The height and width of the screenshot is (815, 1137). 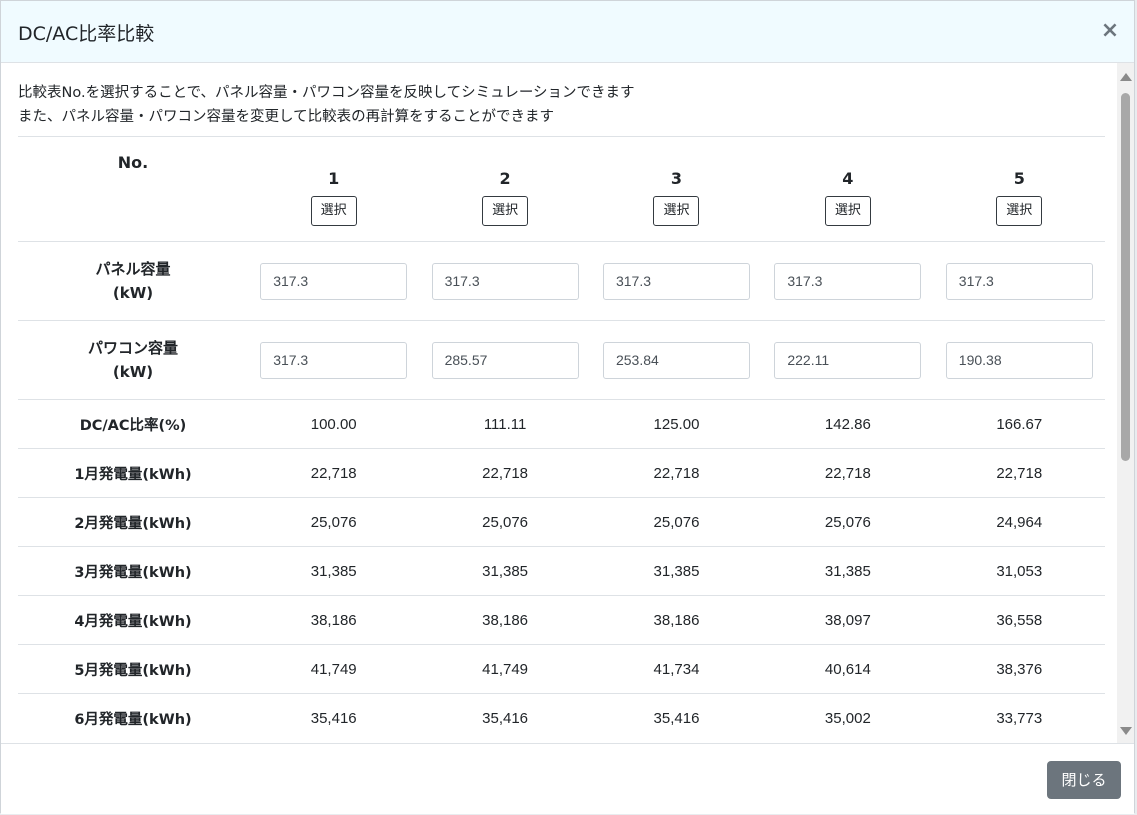 I want to click on close-icon: ×, so click(x=1110, y=31).